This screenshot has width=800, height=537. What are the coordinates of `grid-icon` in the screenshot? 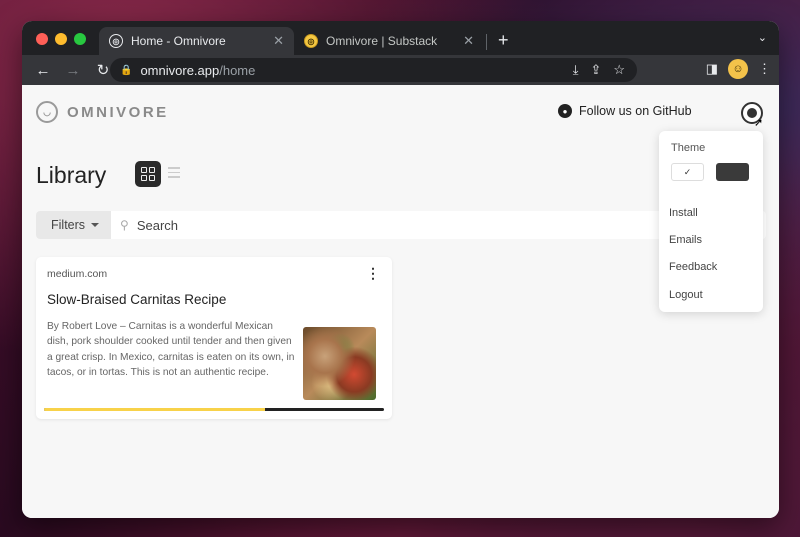 It's located at (148, 174).